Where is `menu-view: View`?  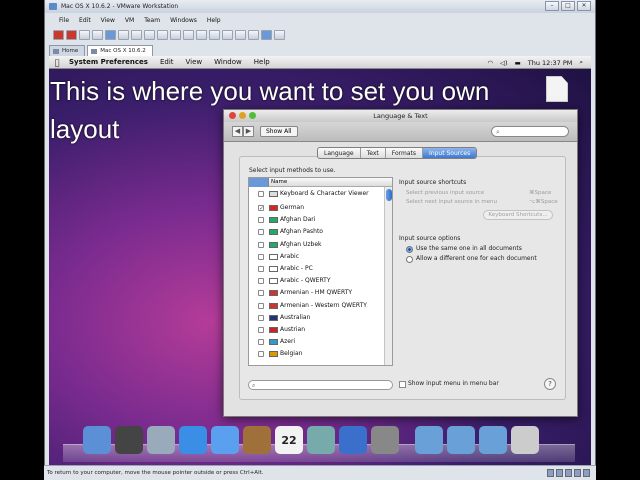
menu-view: View is located at coordinates (108, 20).